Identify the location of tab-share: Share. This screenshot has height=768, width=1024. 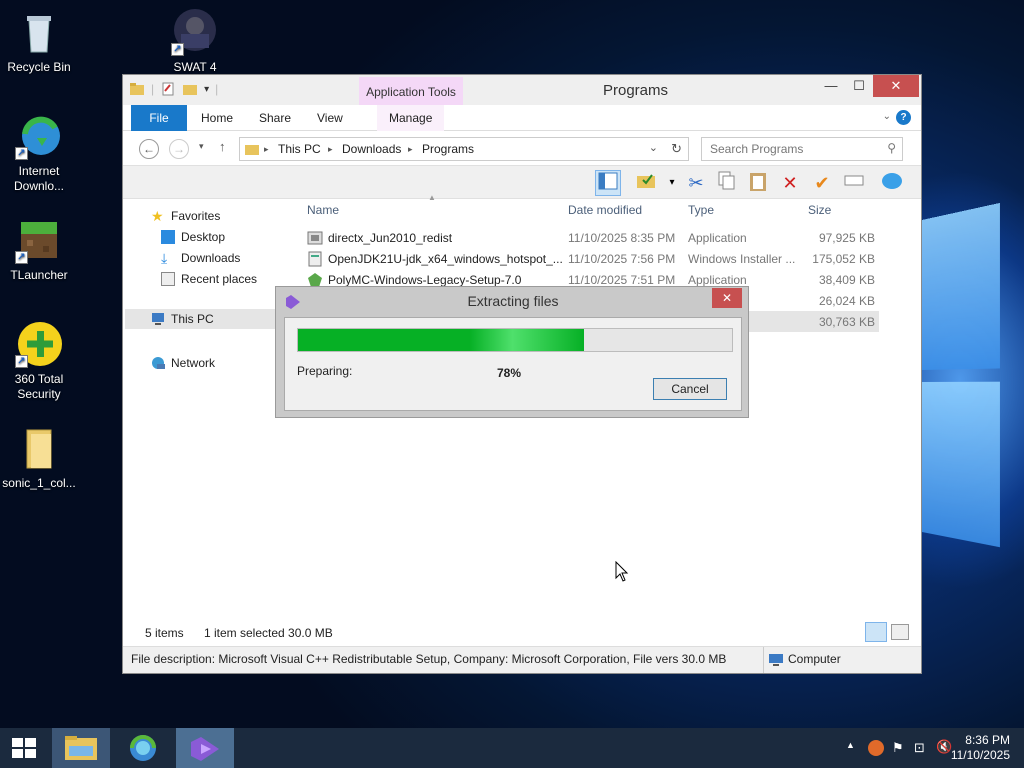
(275, 118).